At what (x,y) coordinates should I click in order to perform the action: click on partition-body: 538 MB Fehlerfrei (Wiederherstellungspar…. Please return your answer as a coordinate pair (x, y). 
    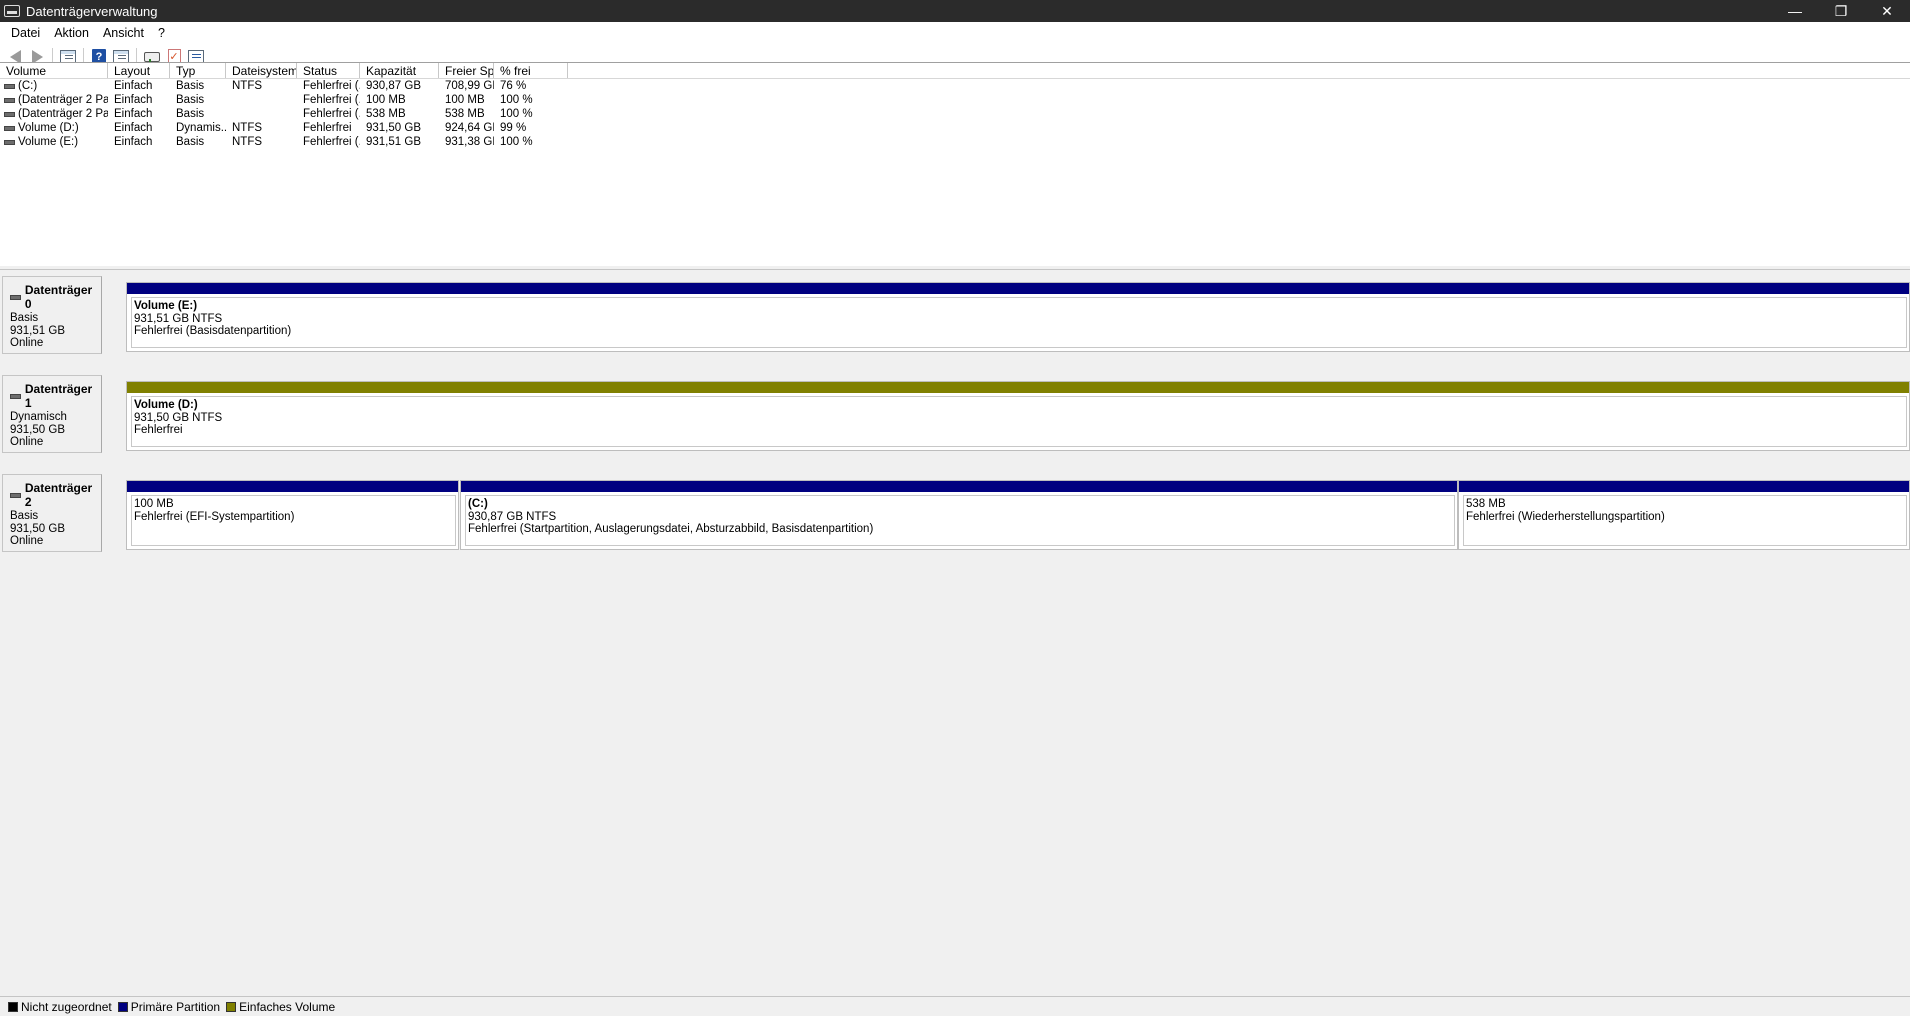
    Looking at the image, I should click on (1685, 520).